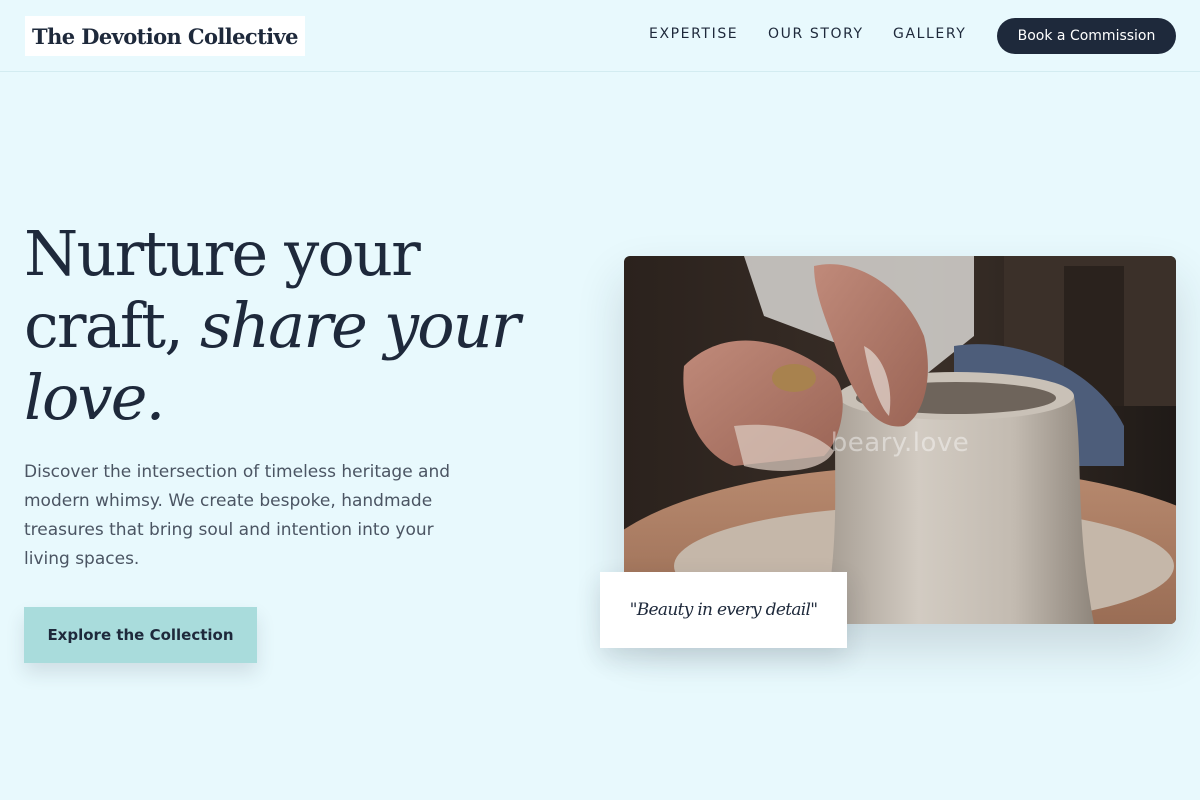 The image size is (1200, 800). What do you see at coordinates (222, 253) in the screenshot?
I see `headline-line-1: Nurture your` at bounding box center [222, 253].